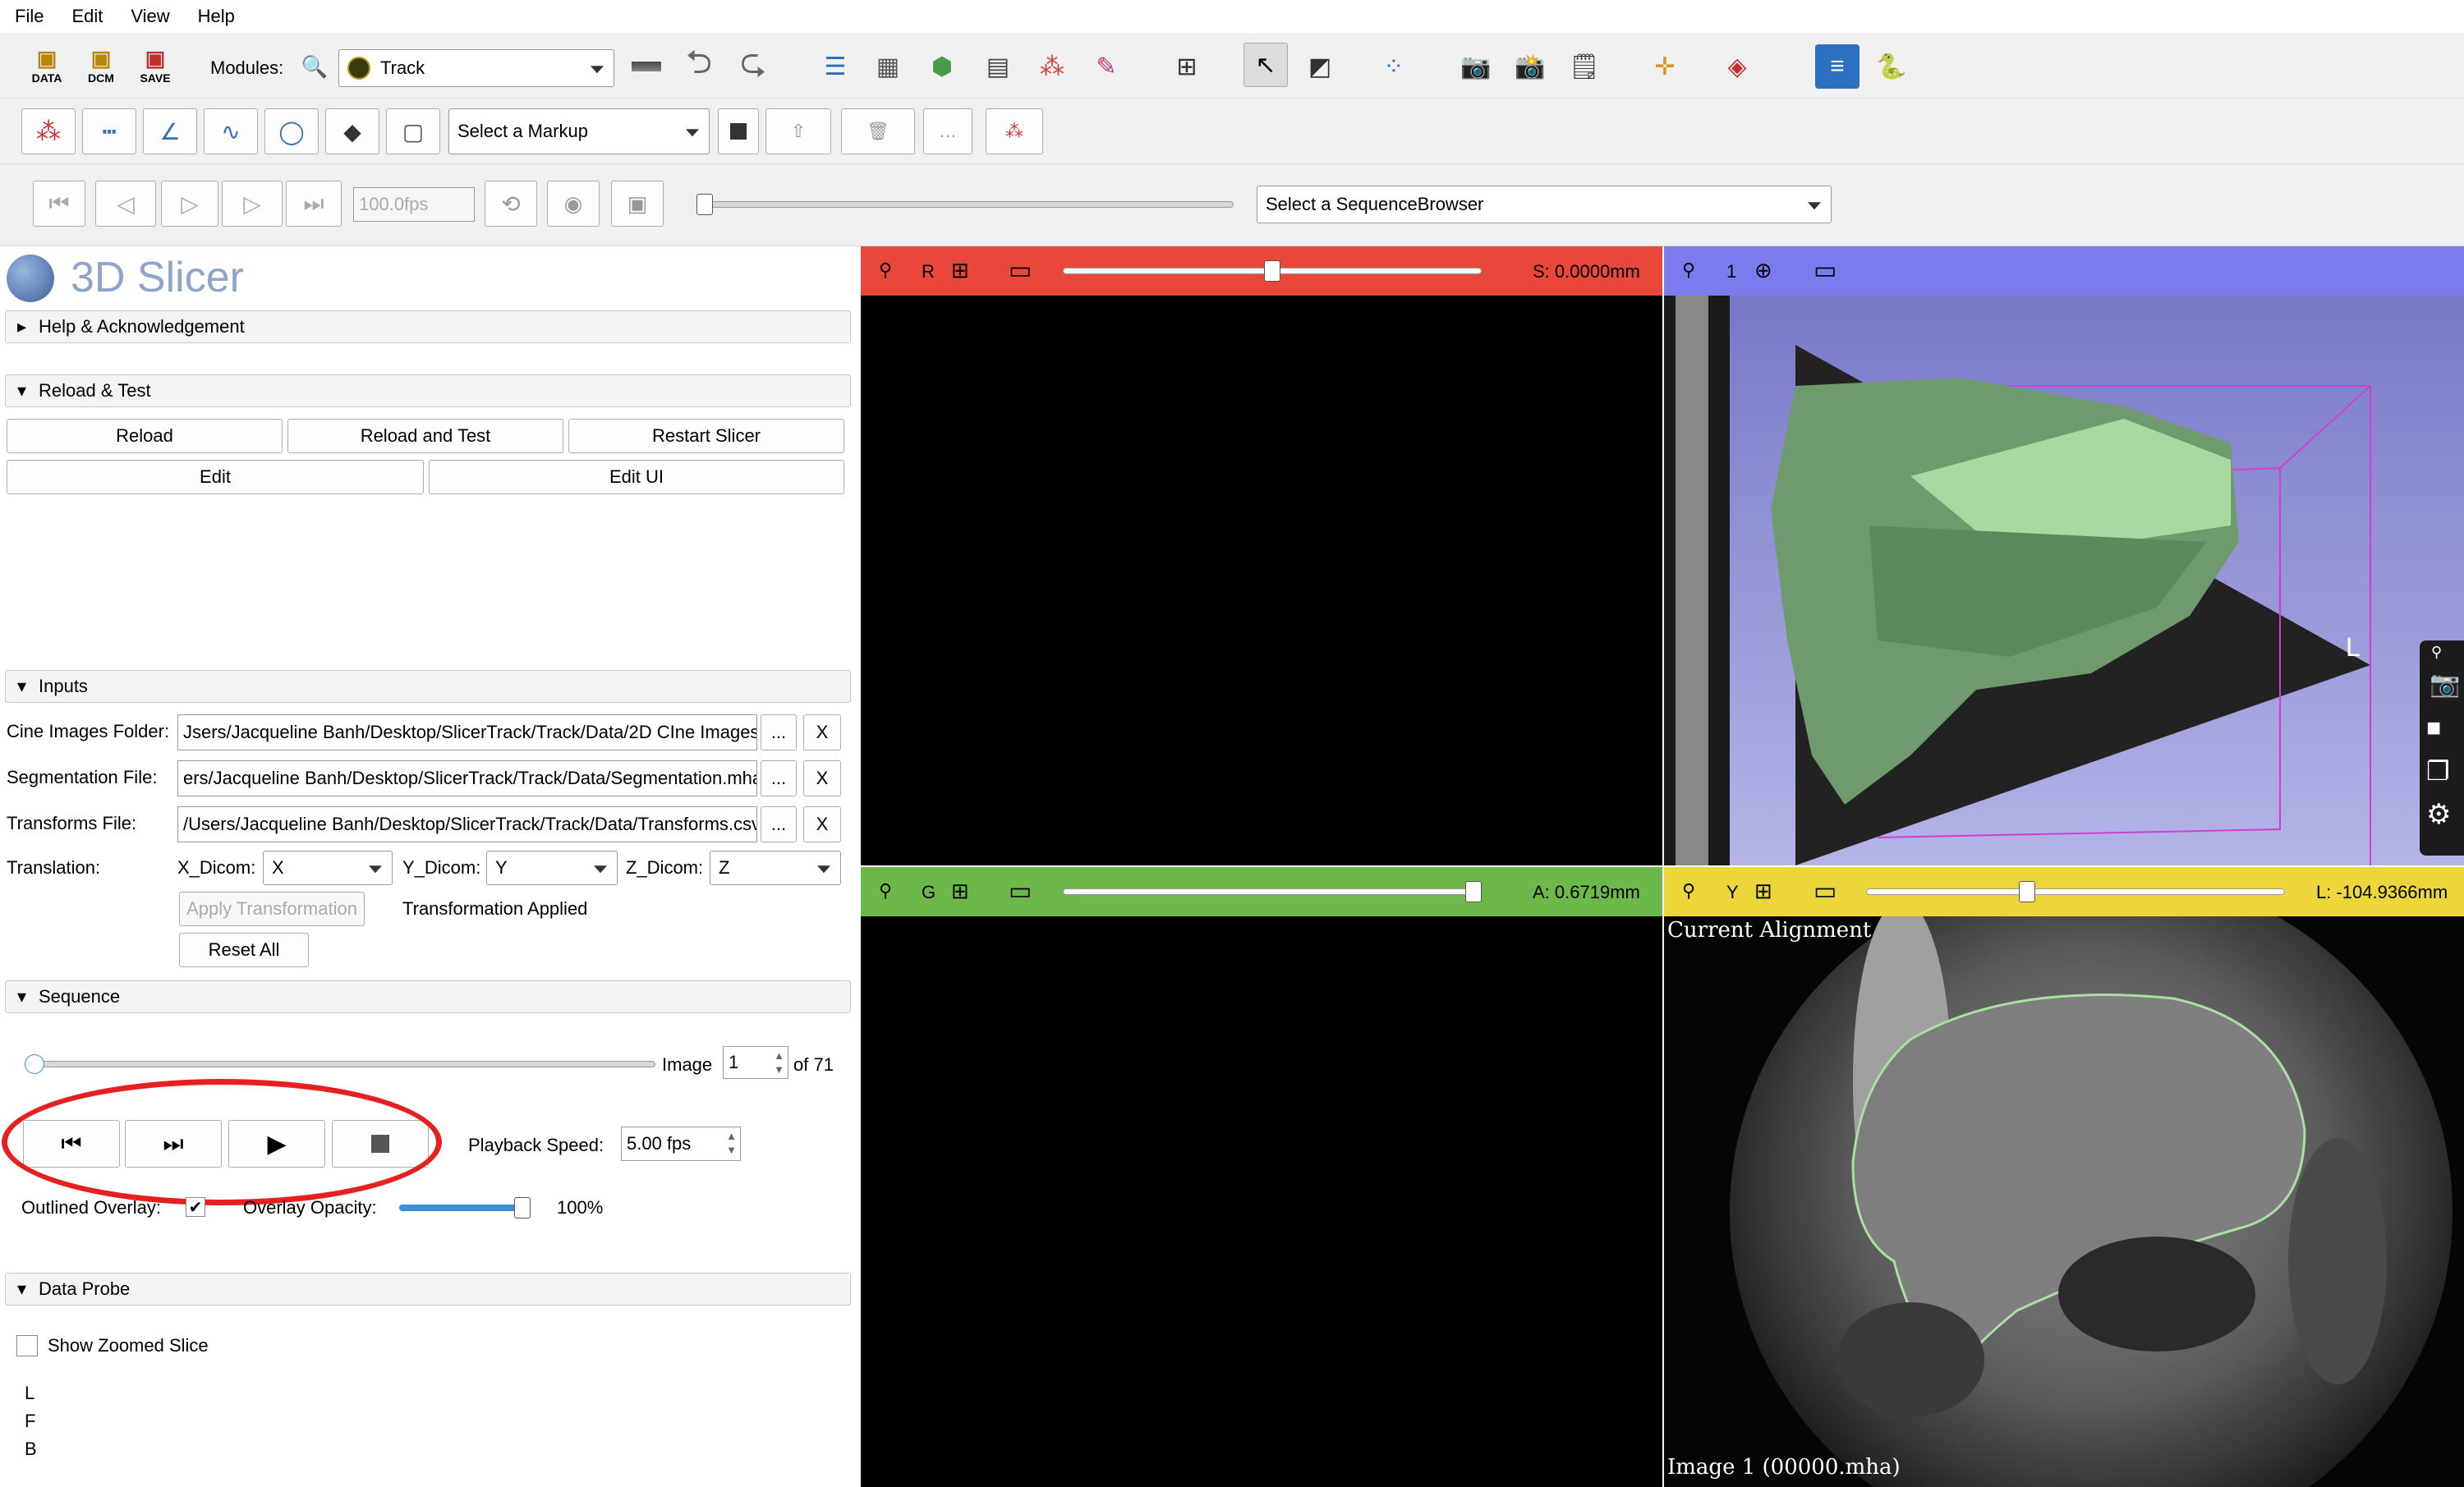 The image size is (2464, 1487). I want to click on green-slice-view, so click(1261, 1201).